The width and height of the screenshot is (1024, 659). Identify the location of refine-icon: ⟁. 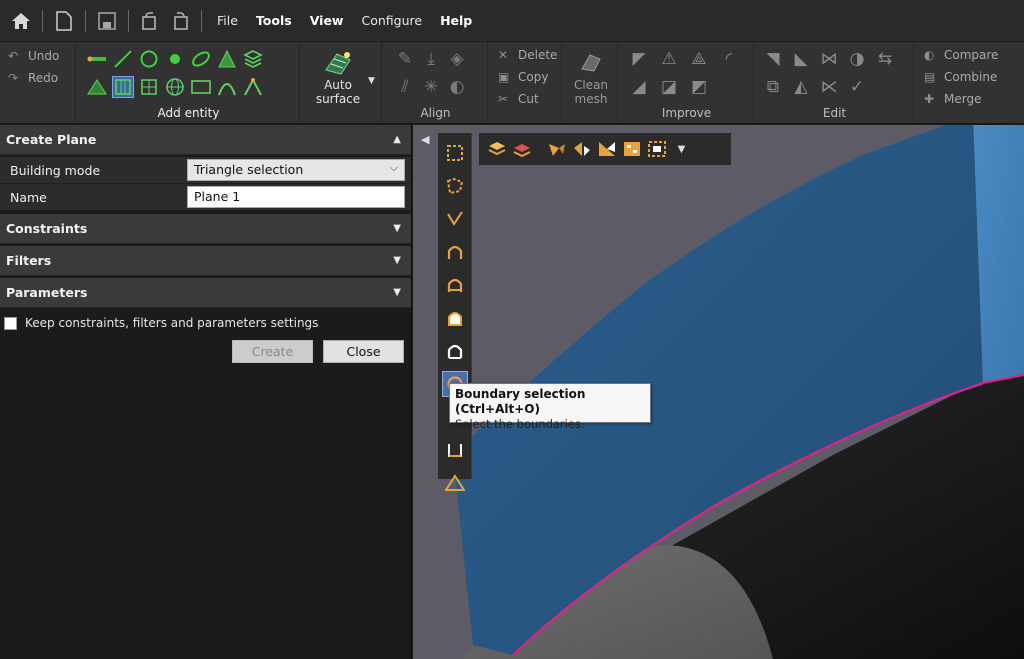
(699, 59).